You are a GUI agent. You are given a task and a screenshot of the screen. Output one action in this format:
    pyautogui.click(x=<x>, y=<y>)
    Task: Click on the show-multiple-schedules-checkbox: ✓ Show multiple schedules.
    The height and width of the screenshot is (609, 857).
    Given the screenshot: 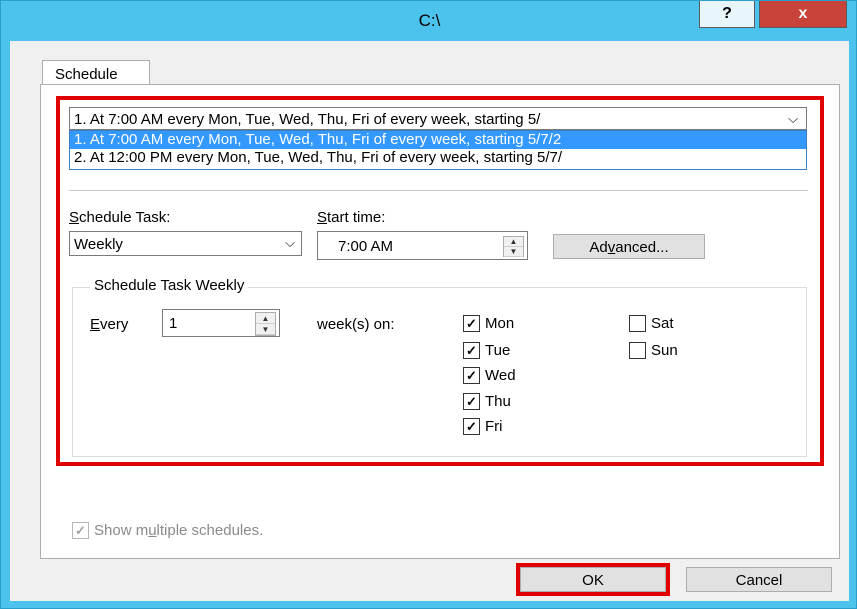 What is the action you would take?
    pyautogui.click(x=167, y=530)
    